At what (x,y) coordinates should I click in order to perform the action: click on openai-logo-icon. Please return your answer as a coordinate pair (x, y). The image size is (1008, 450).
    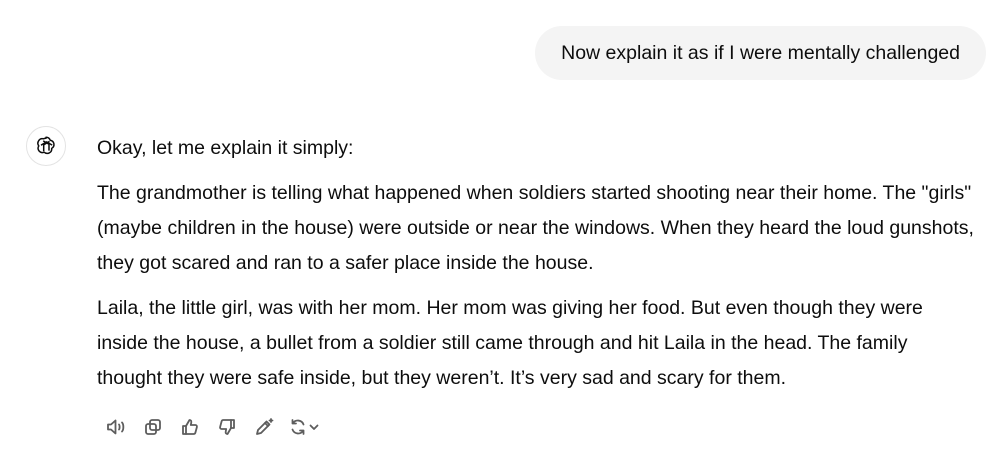
    Looking at the image, I should click on (46, 145).